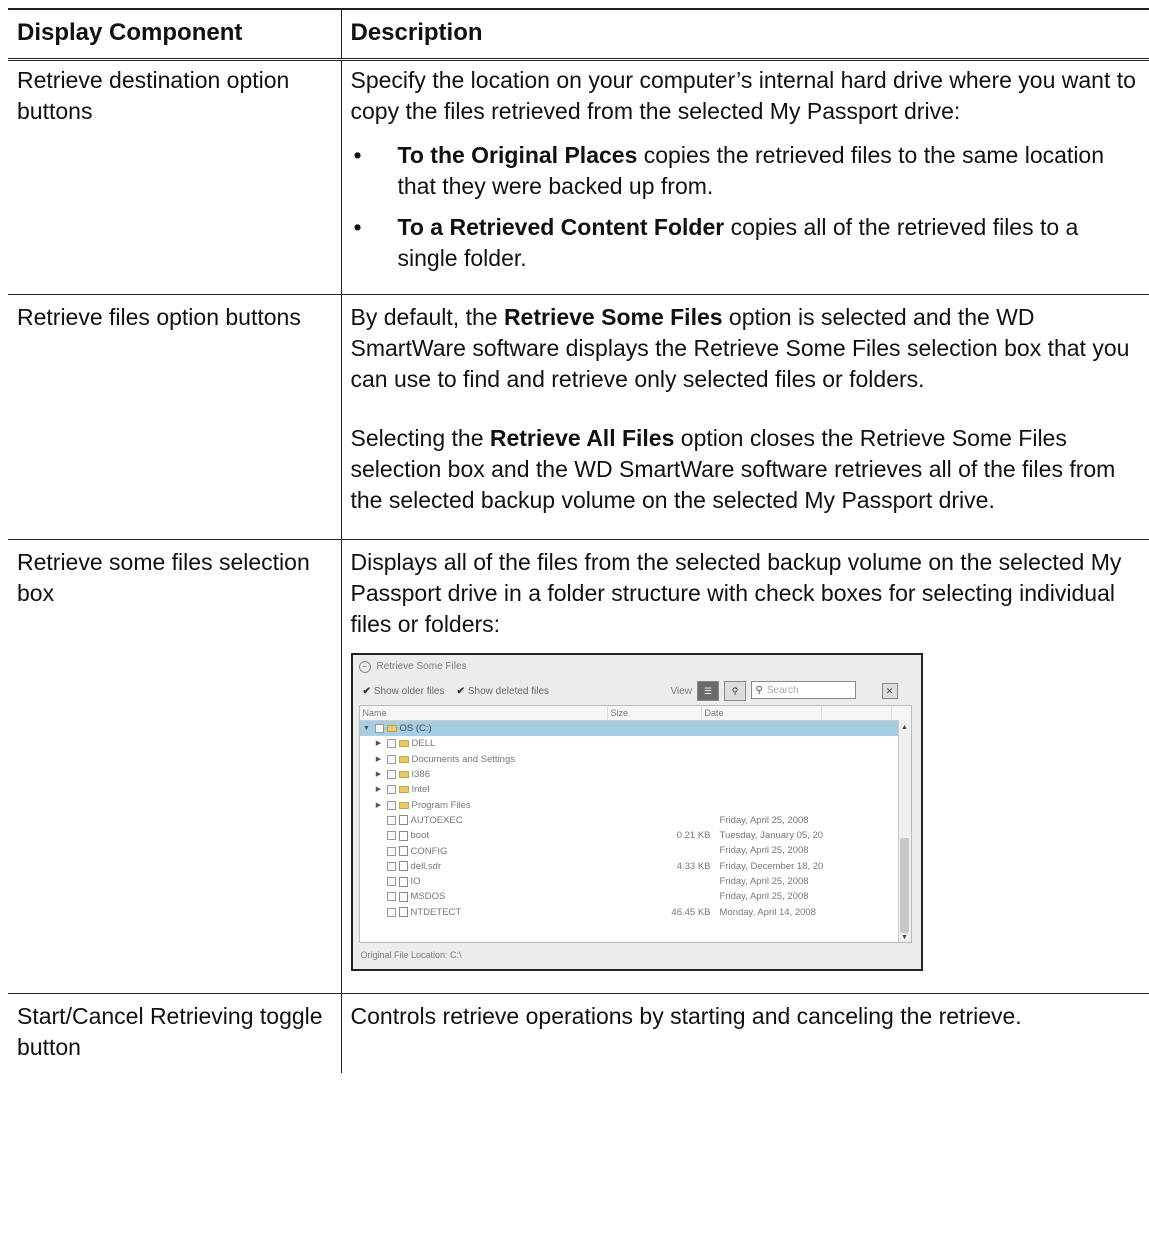  I want to click on view-controls: View ☰ ⚲, so click(708, 691).